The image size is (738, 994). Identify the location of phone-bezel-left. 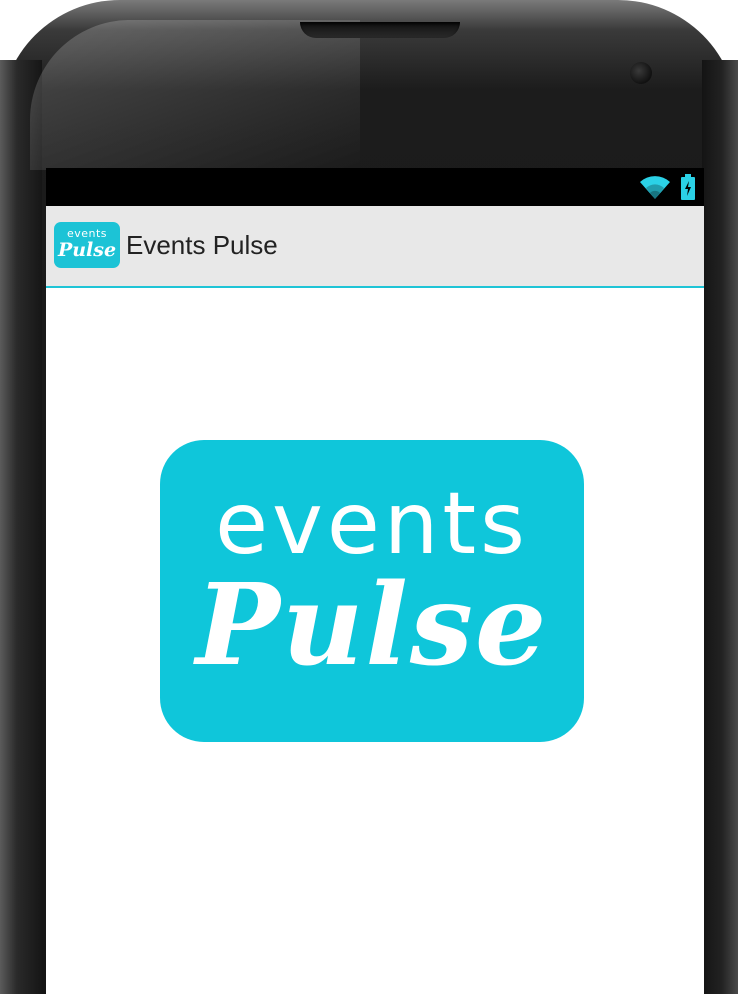
(21, 527).